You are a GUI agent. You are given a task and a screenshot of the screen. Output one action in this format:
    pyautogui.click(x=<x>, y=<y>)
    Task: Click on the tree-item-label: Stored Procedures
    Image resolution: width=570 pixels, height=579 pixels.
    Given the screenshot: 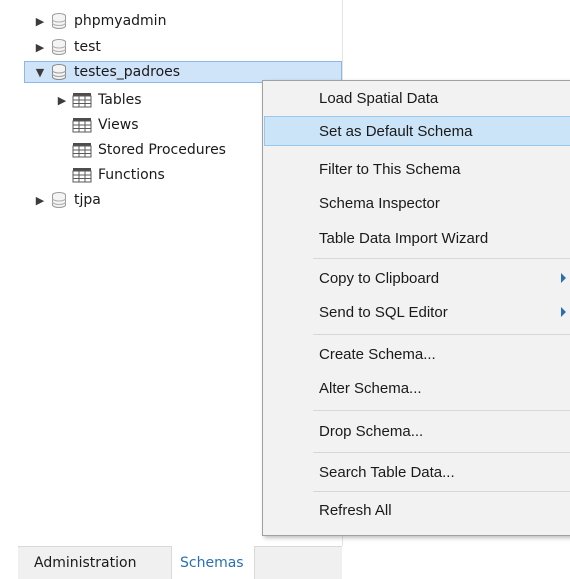 What is the action you would take?
    pyautogui.click(x=162, y=150)
    